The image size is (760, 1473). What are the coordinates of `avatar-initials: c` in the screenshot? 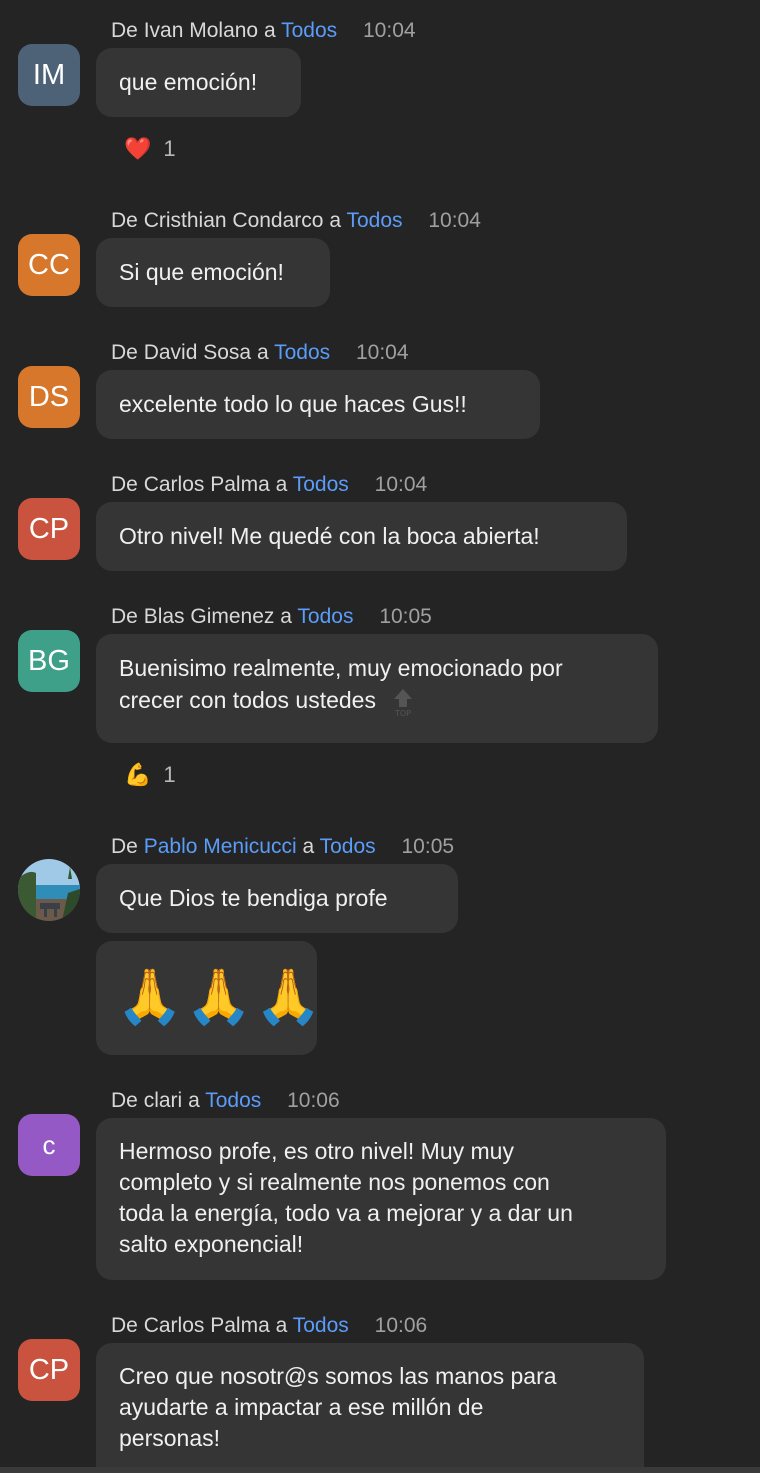 It's located at (49, 1145).